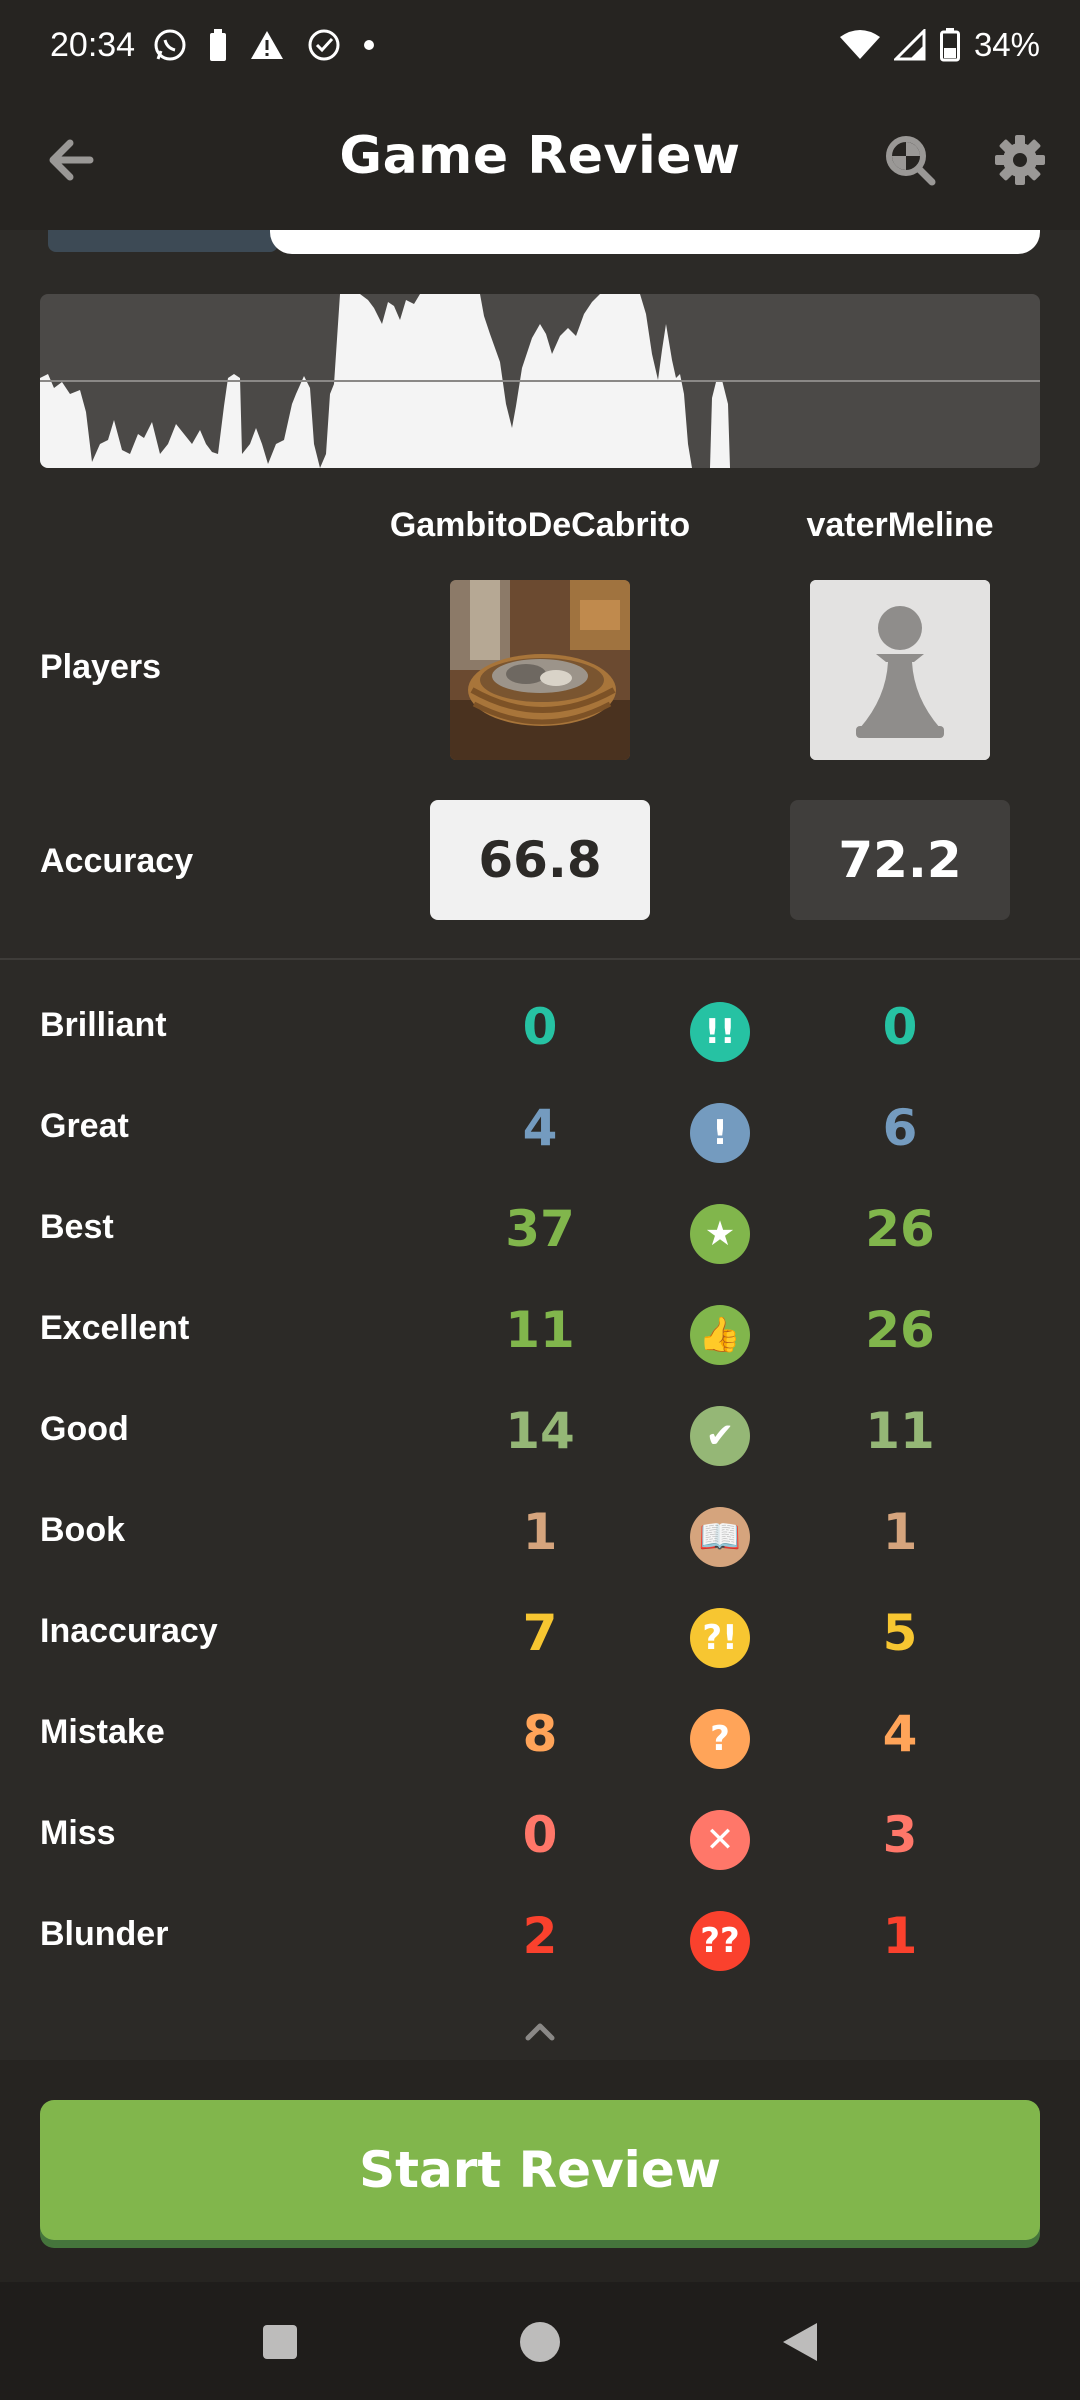  What do you see at coordinates (117, 861) in the screenshot?
I see `accuracy-label: Accuracy` at bounding box center [117, 861].